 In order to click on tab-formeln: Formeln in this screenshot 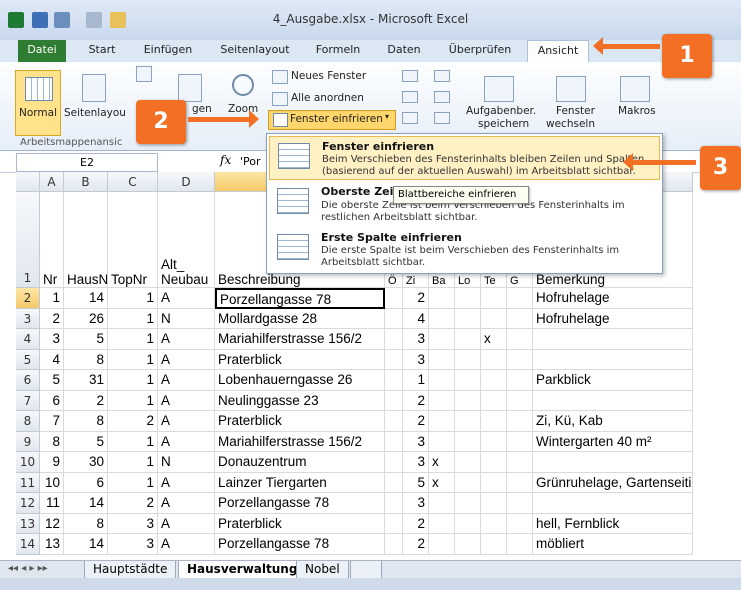, I will do `click(338, 51)`.